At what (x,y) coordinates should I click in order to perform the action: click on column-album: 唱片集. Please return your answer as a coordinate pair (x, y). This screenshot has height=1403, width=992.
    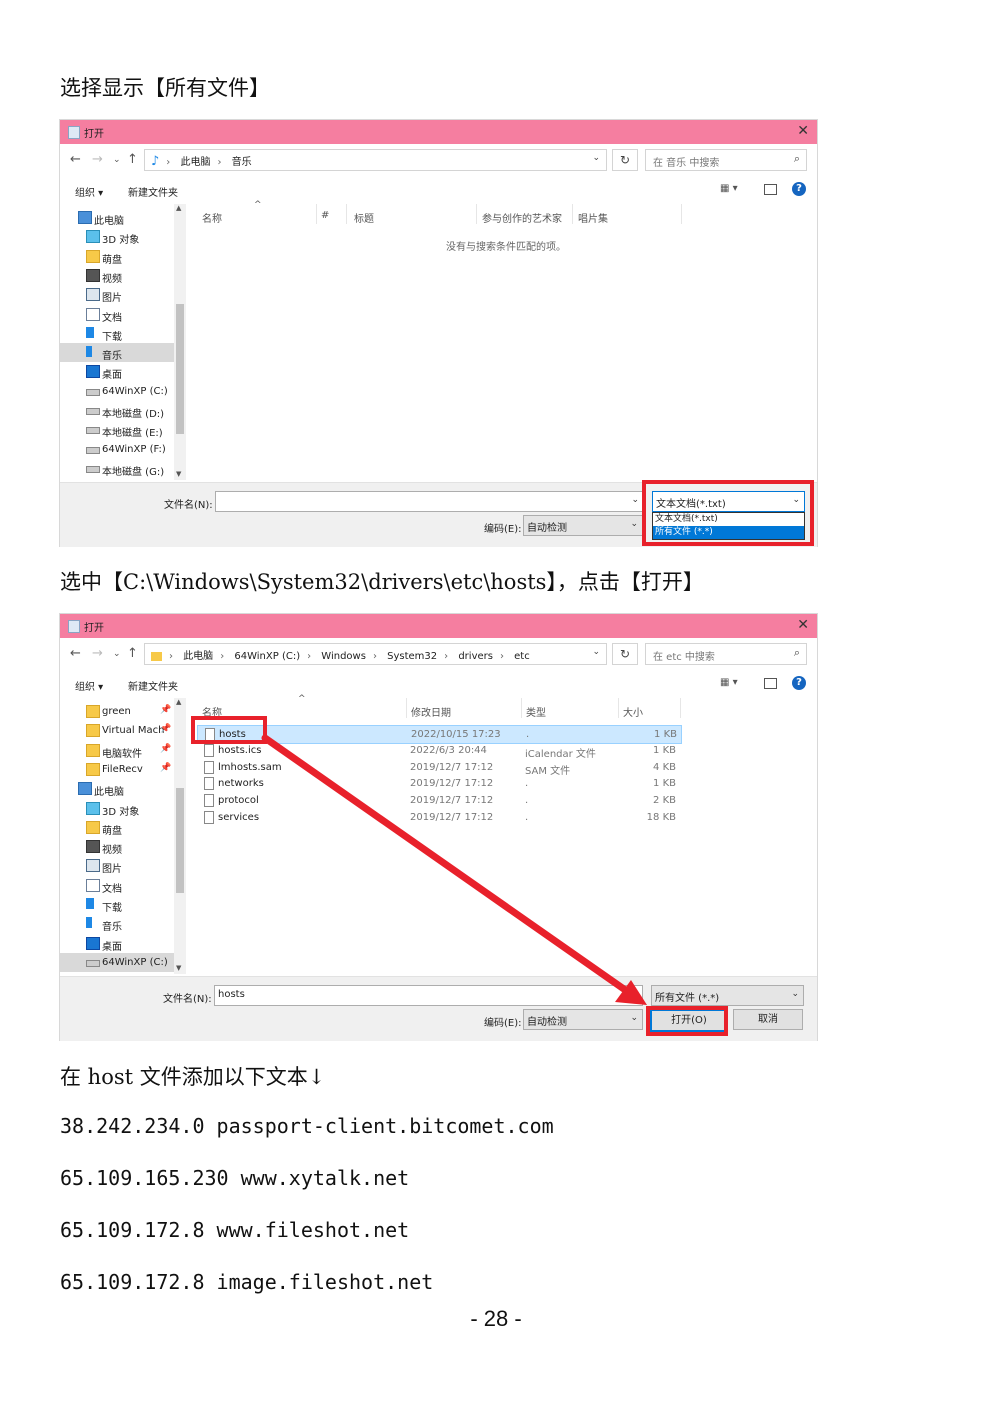
    Looking at the image, I should click on (593, 217).